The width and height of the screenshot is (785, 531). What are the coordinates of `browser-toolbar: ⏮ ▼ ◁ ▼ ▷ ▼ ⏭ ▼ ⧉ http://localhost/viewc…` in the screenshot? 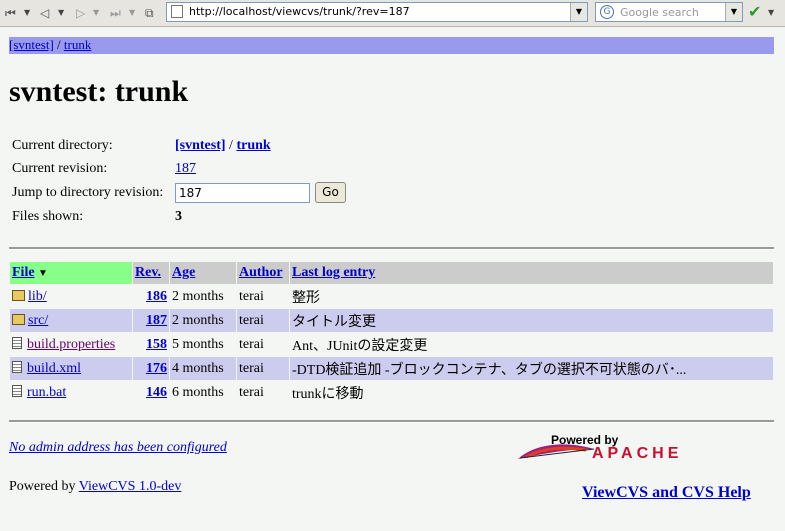 It's located at (392, 13).